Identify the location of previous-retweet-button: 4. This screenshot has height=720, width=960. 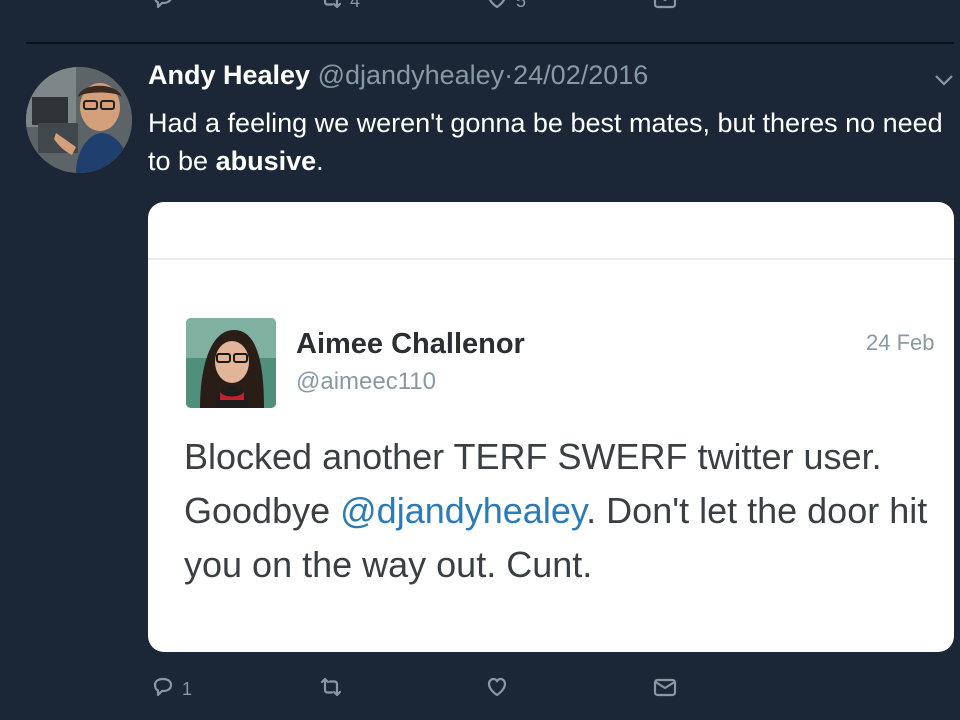
(339, 8).